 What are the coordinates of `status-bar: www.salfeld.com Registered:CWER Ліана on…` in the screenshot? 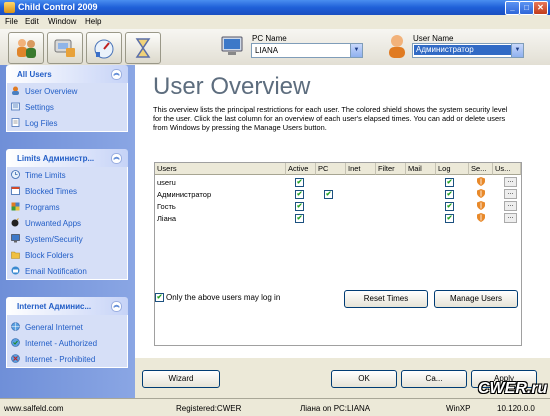 It's located at (275, 407).